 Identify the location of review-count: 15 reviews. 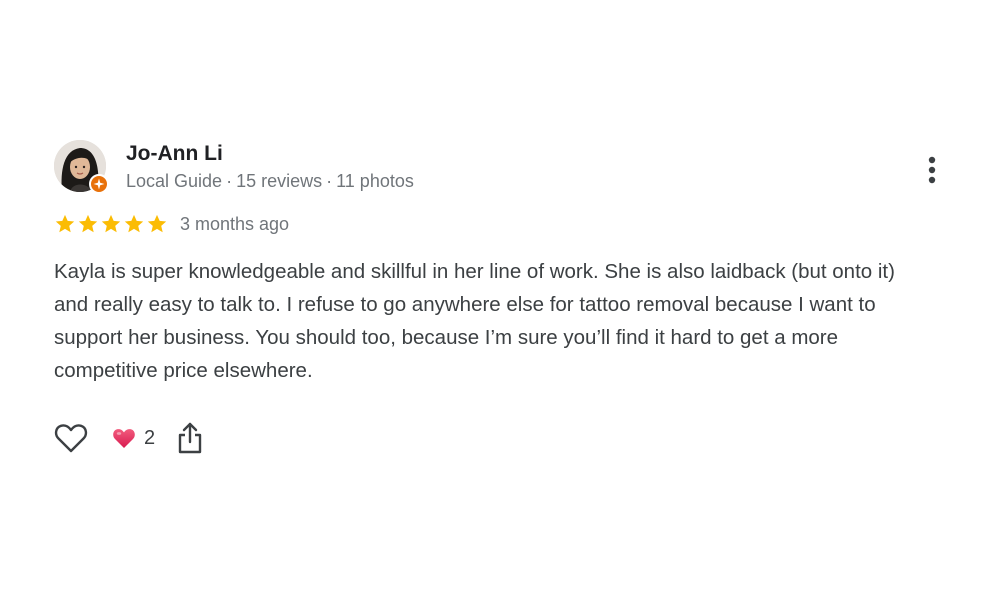
(279, 181).